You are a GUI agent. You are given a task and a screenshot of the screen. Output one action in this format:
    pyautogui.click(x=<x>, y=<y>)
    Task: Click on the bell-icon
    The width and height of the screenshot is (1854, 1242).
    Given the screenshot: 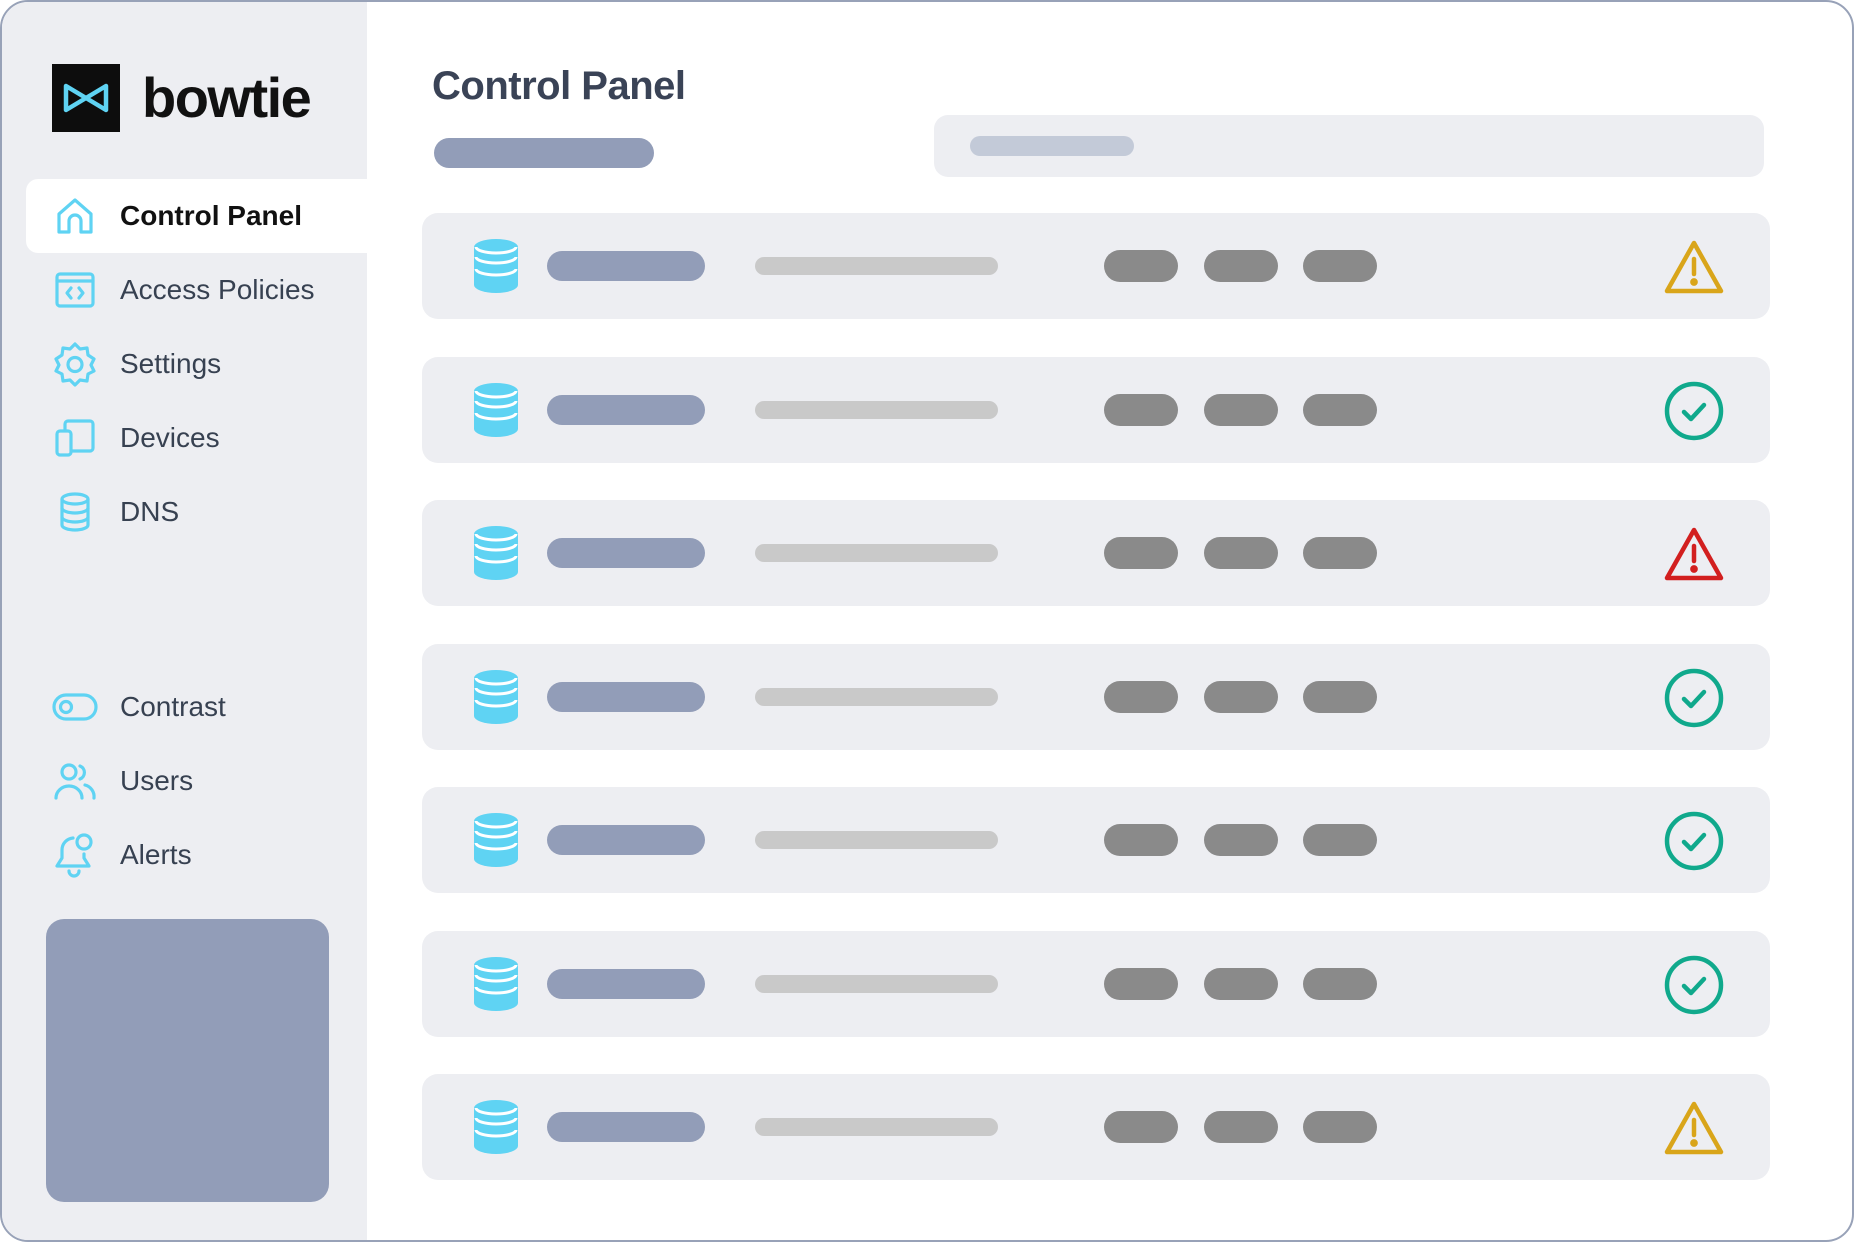 What is the action you would take?
    pyautogui.click(x=75, y=855)
    